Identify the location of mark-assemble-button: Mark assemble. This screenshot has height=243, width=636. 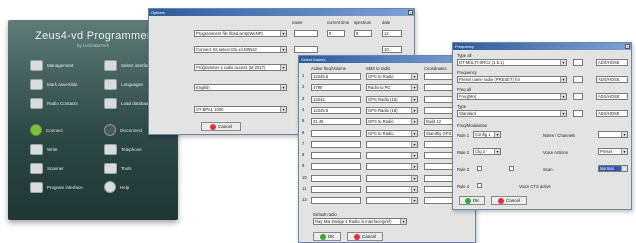
(54, 84).